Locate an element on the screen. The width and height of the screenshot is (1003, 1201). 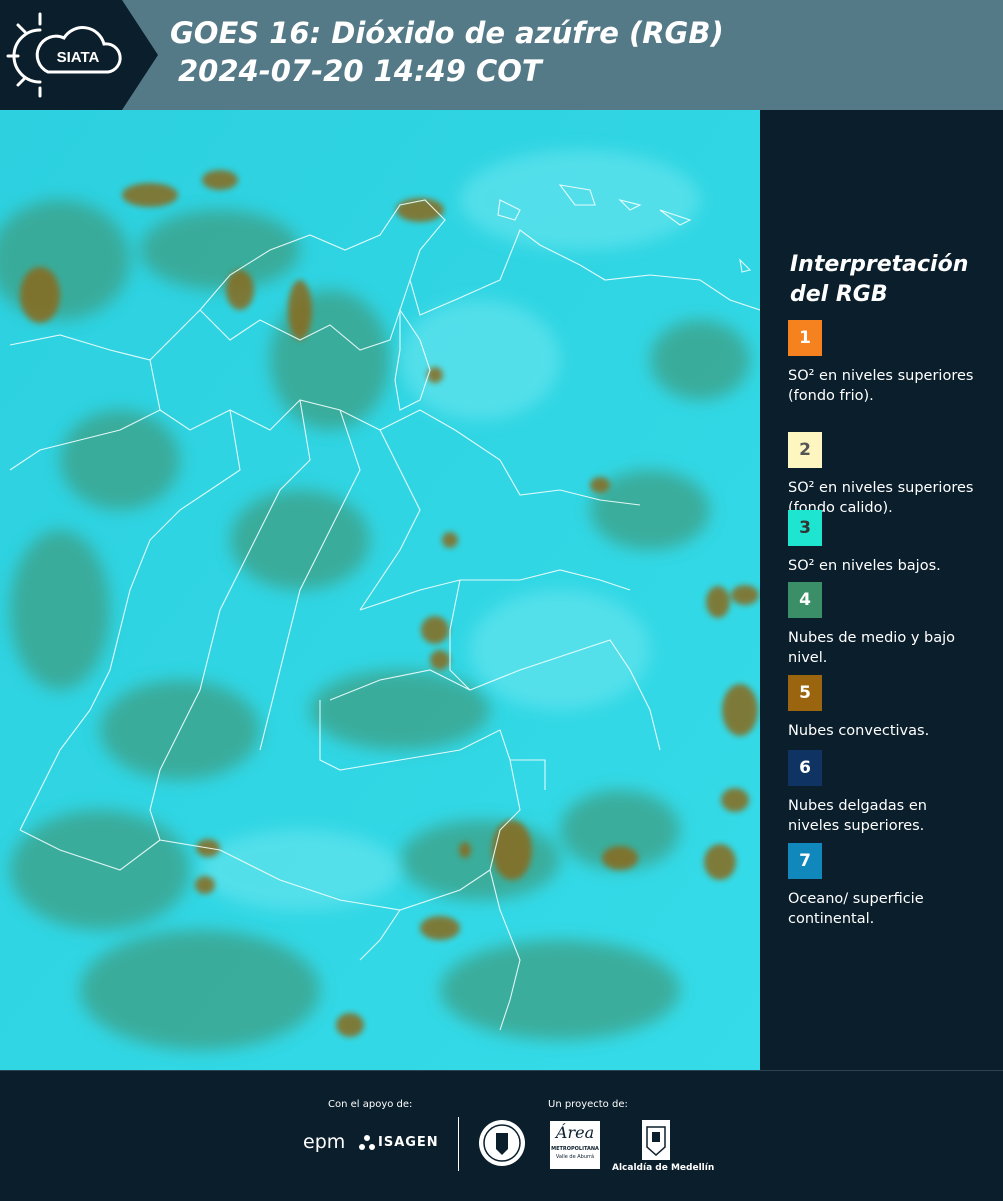
legend-description: Nubes convectivas. is located at coordinates (859, 731).